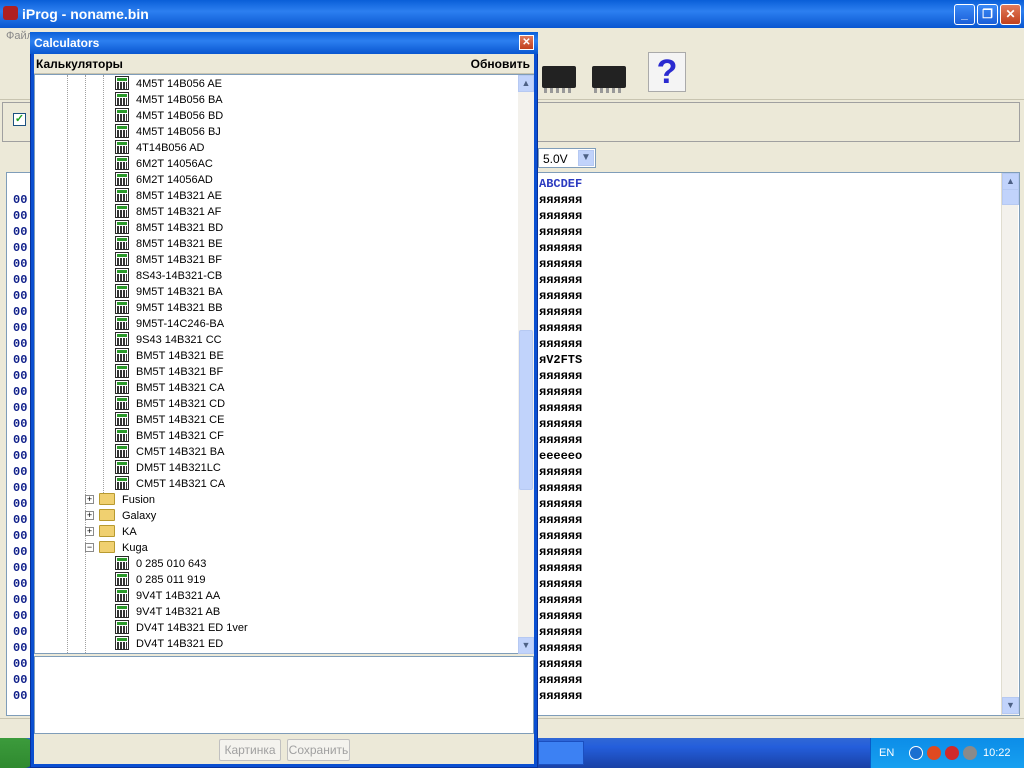  What do you see at coordinates (275, 500) in the screenshot?
I see `tree-folder-item: + Fusion` at bounding box center [275, 500].